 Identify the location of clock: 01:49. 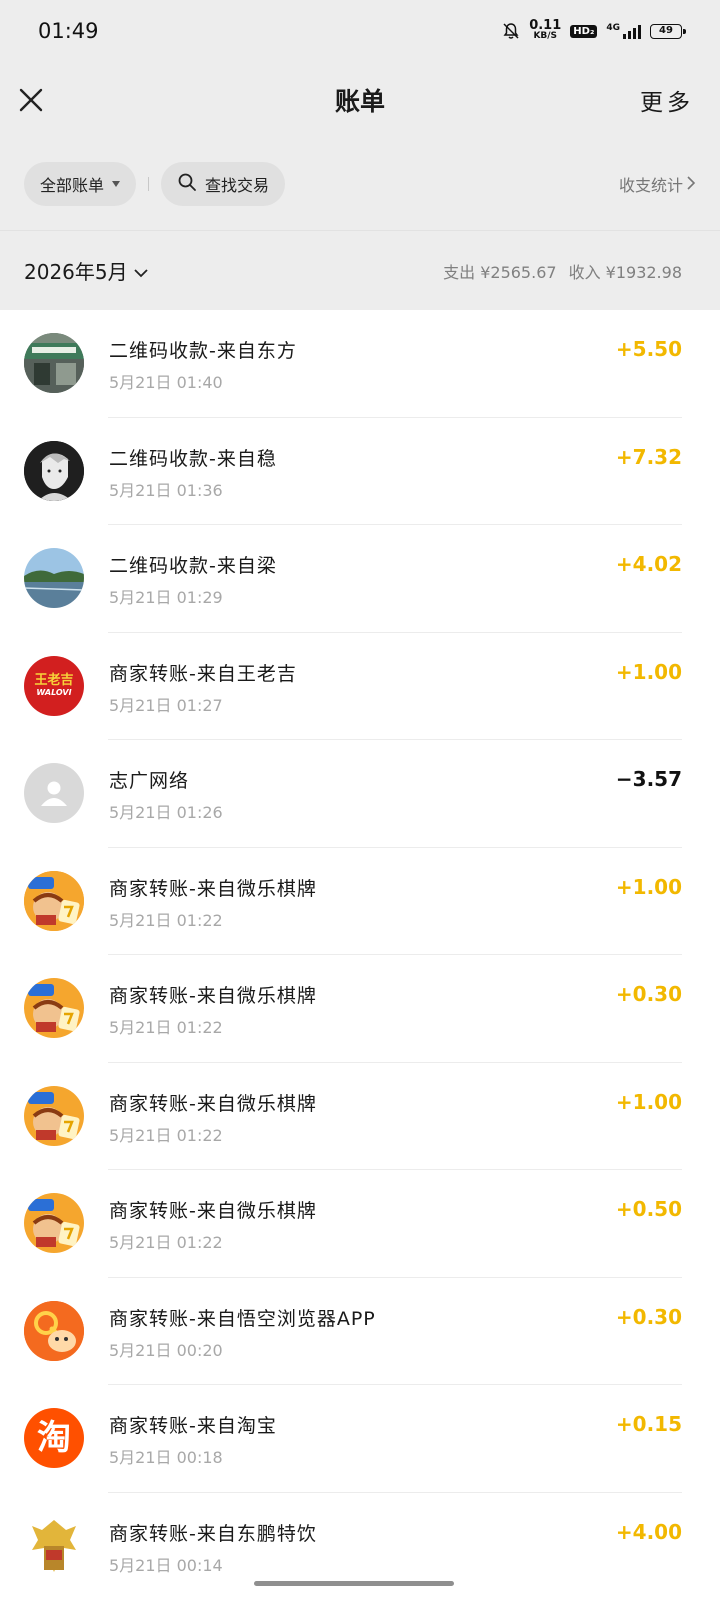
(68, 31).